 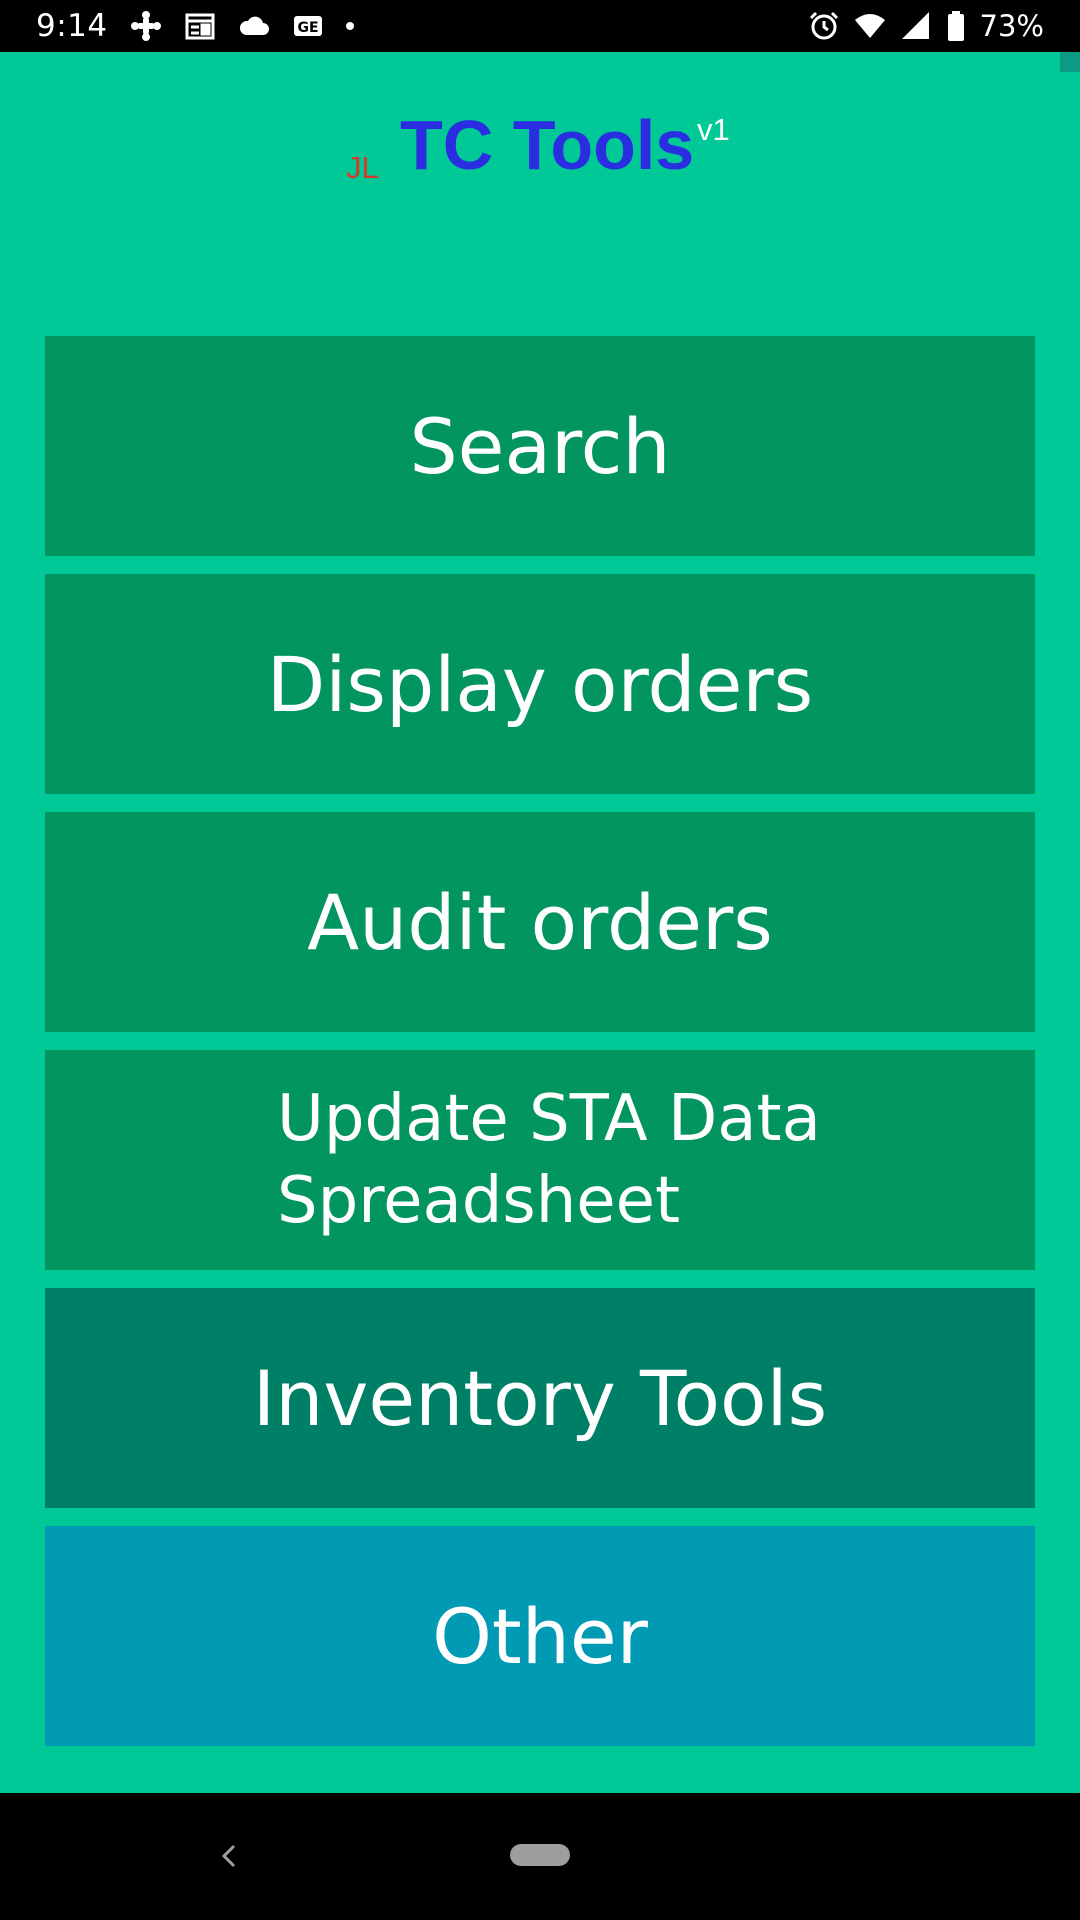 What do you see at coordinates (713, 129) in the screenshot?
I see `app-version: v1` at bounding box center [713, 129].